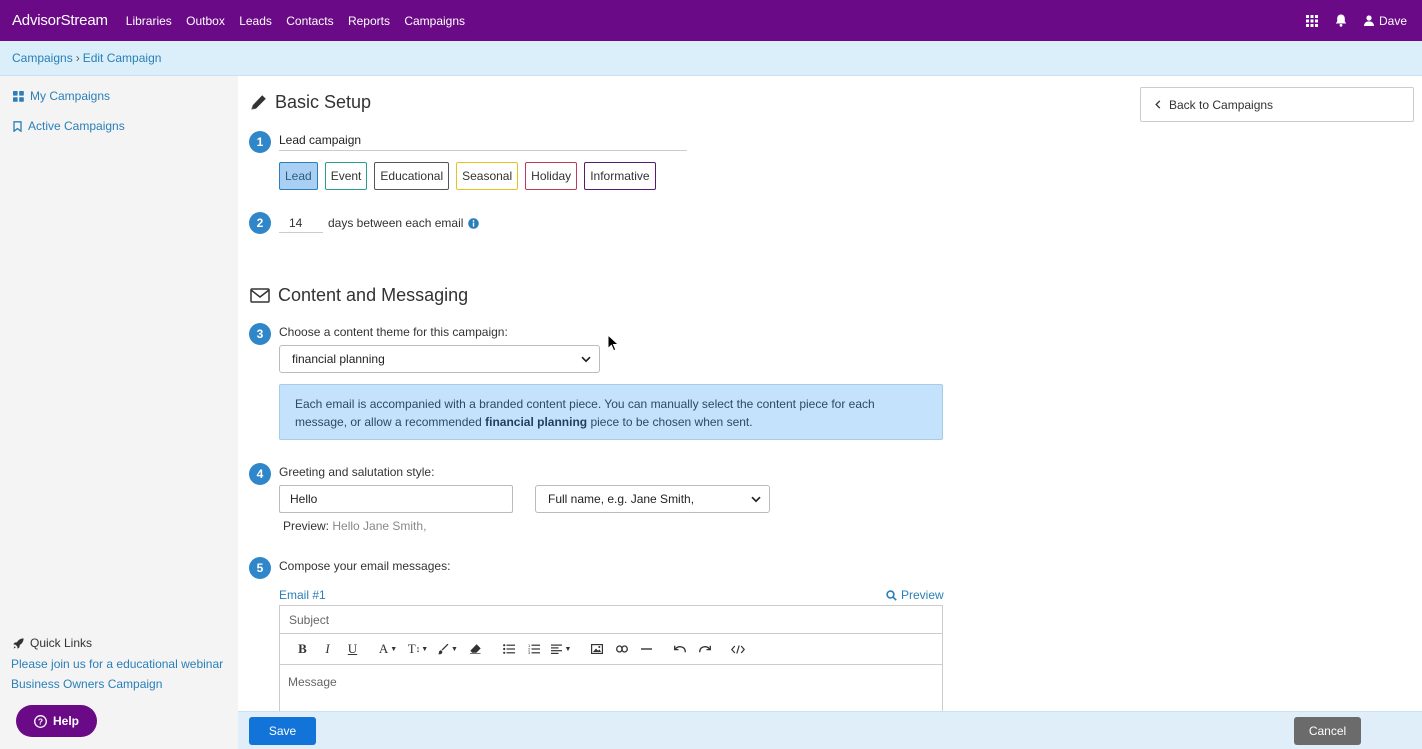 This screenshot has width=1422, height=749. I want to click on font-size-button: T ↕ ▼, so click(418, 649).